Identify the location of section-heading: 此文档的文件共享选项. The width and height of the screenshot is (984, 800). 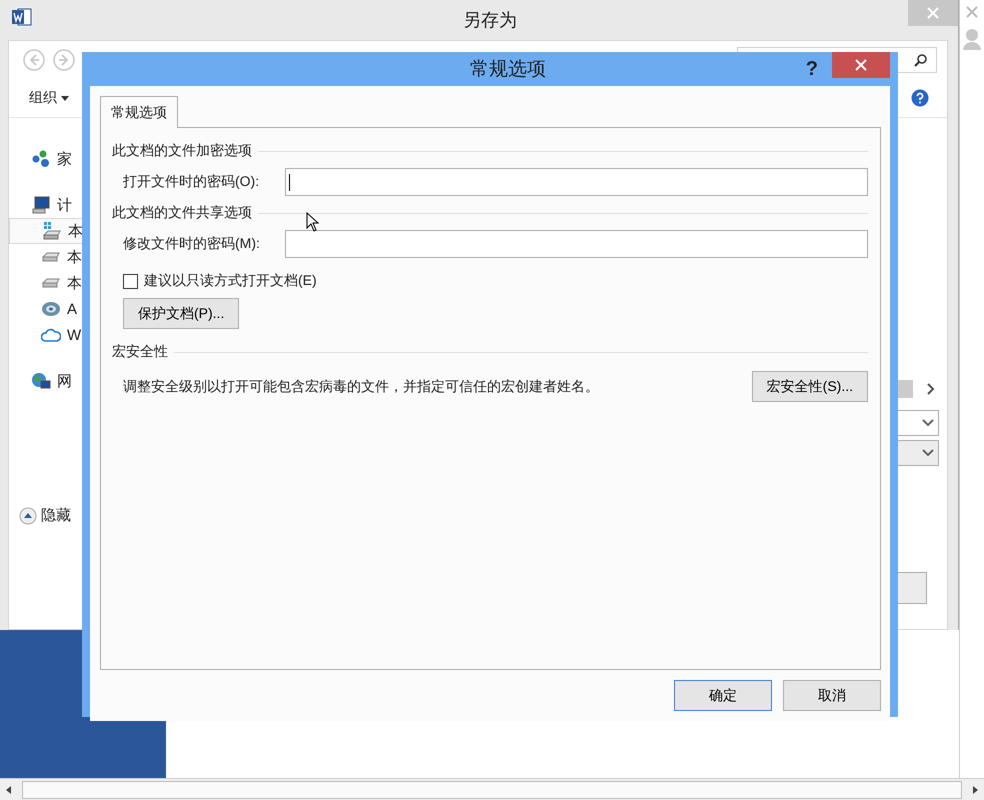
(182, 213).